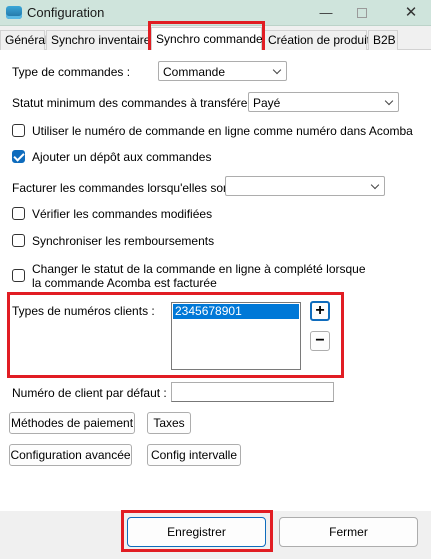 Image resolution: width=431 pixels, height=559 pixels. Describe the element at coordinates (305, 186) in the screenshot. I see `invoice-when-select` at that location.